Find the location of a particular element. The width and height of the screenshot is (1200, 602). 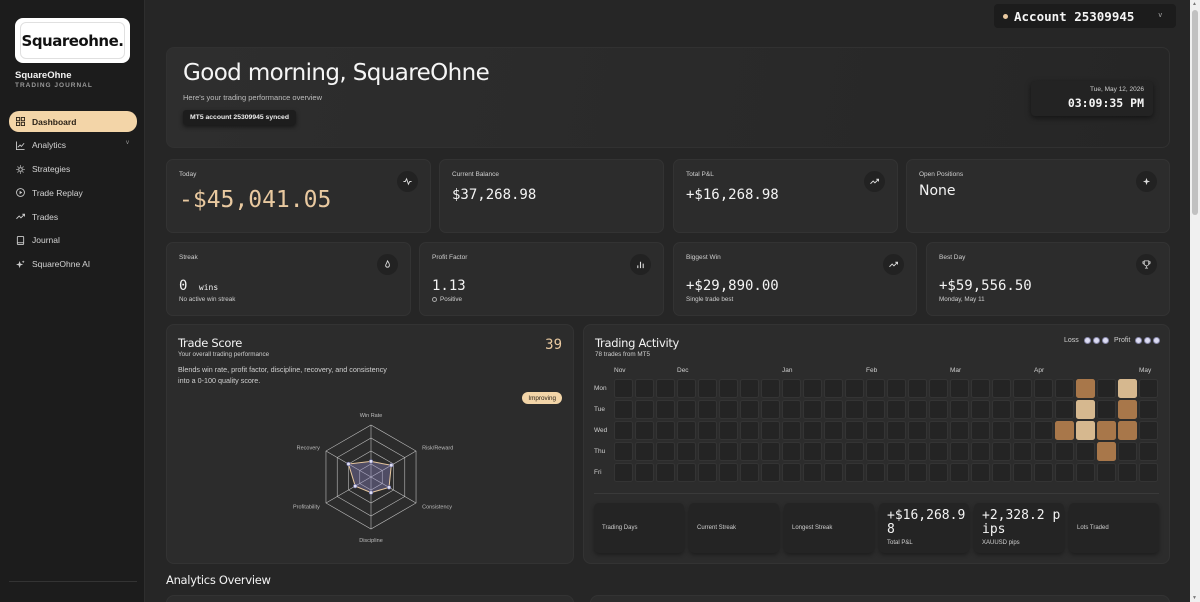

scroll-up-arrow-icon: ▲ is located at coordinates (1194, 4).